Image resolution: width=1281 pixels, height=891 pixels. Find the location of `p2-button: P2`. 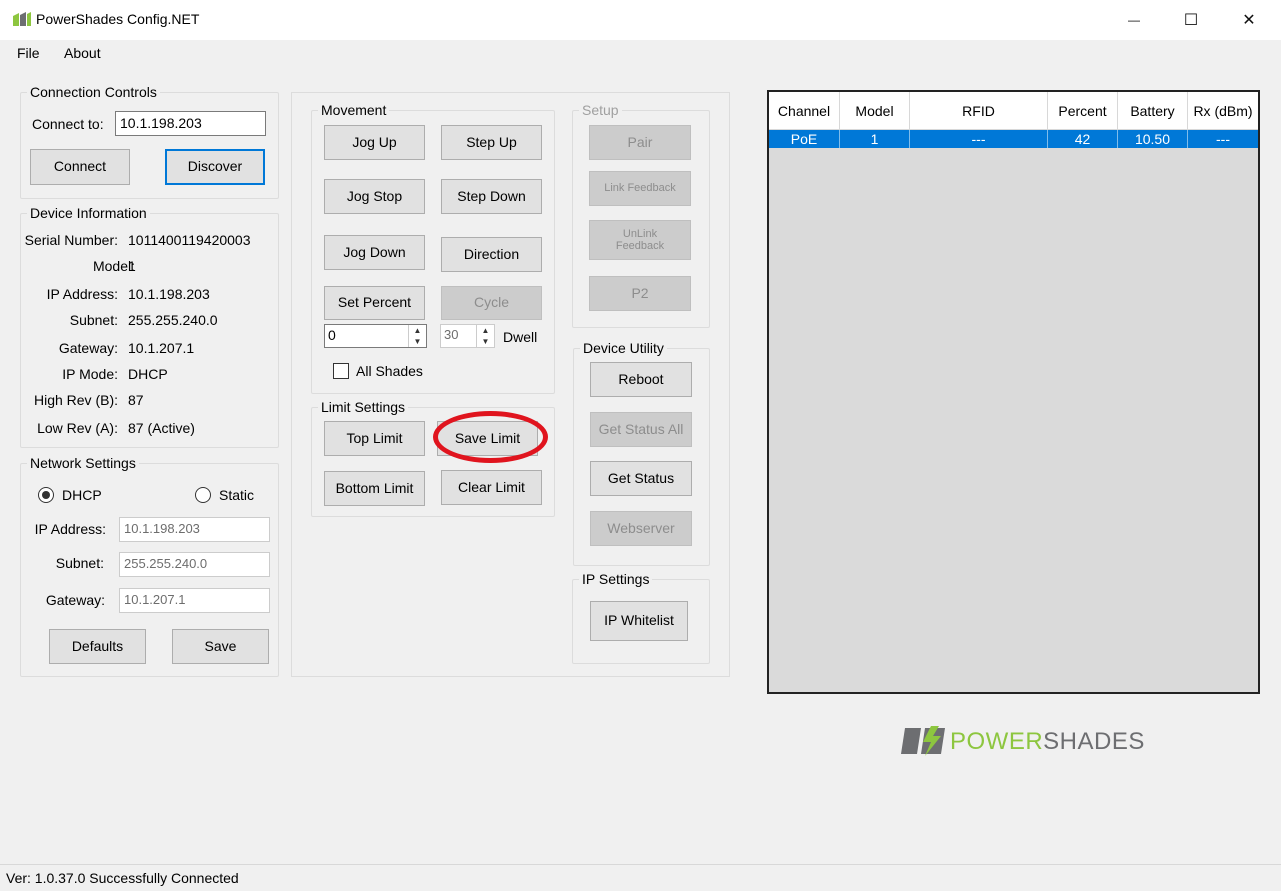

p2-button: P2 is located at coordinates (640, 293).